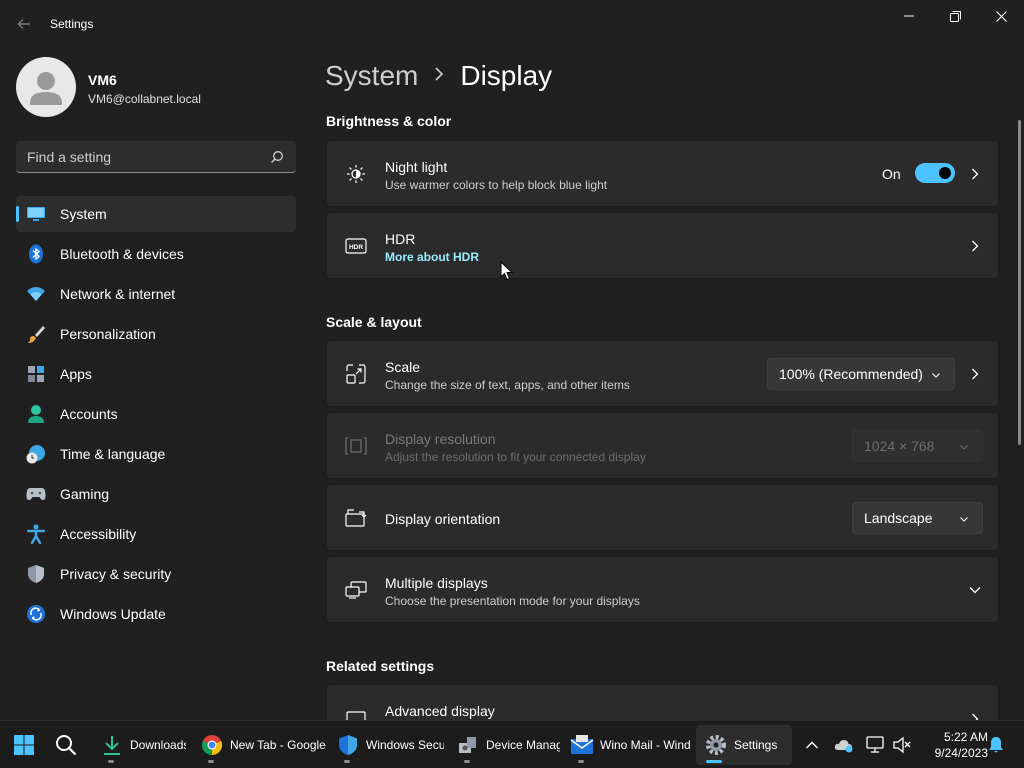 This screenshot has width=1024, height=768. I want to click on orientation-dropdown-value: Landscape, so click(898, 518).